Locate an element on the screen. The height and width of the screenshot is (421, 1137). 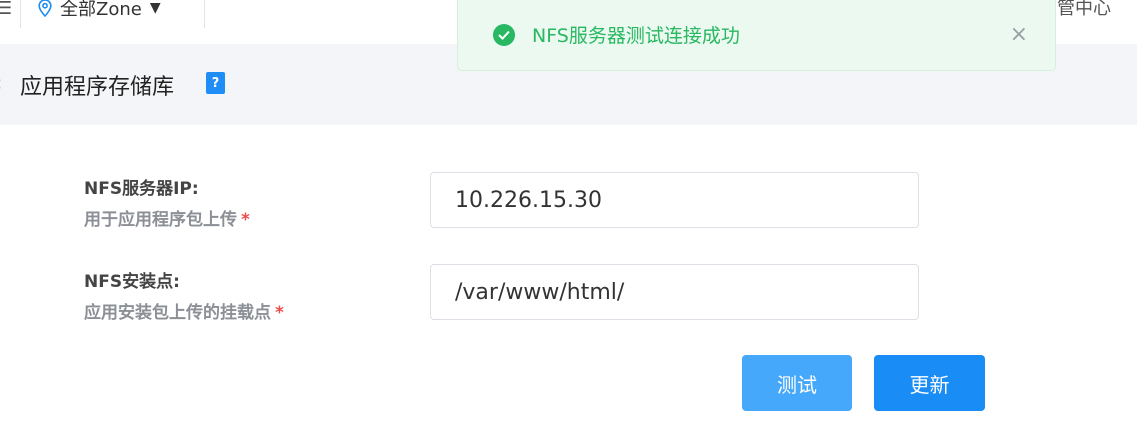
nfs-mount-sublabel: 应用安装包上传的挂载点 * is located at coordinates (184, 310).